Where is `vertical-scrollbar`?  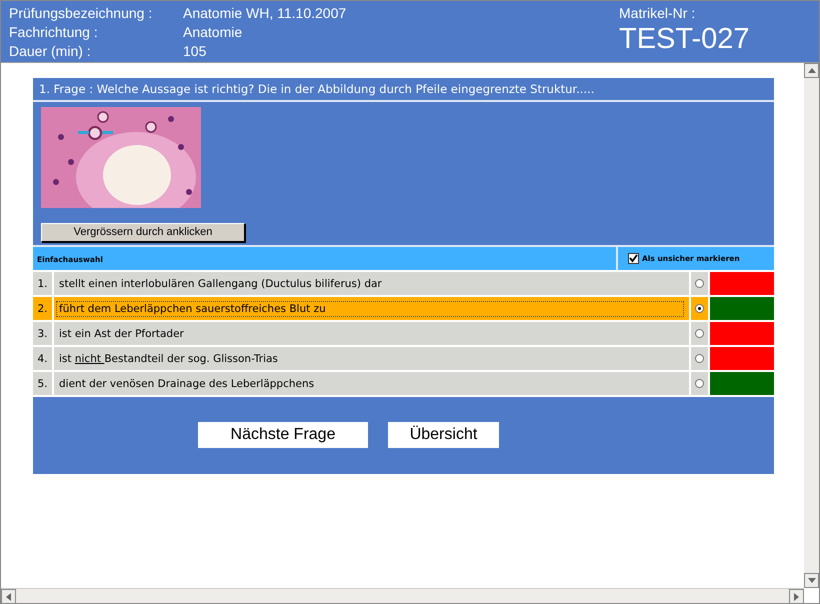
vertical-scrollbar is located at coordinates (811, 325).